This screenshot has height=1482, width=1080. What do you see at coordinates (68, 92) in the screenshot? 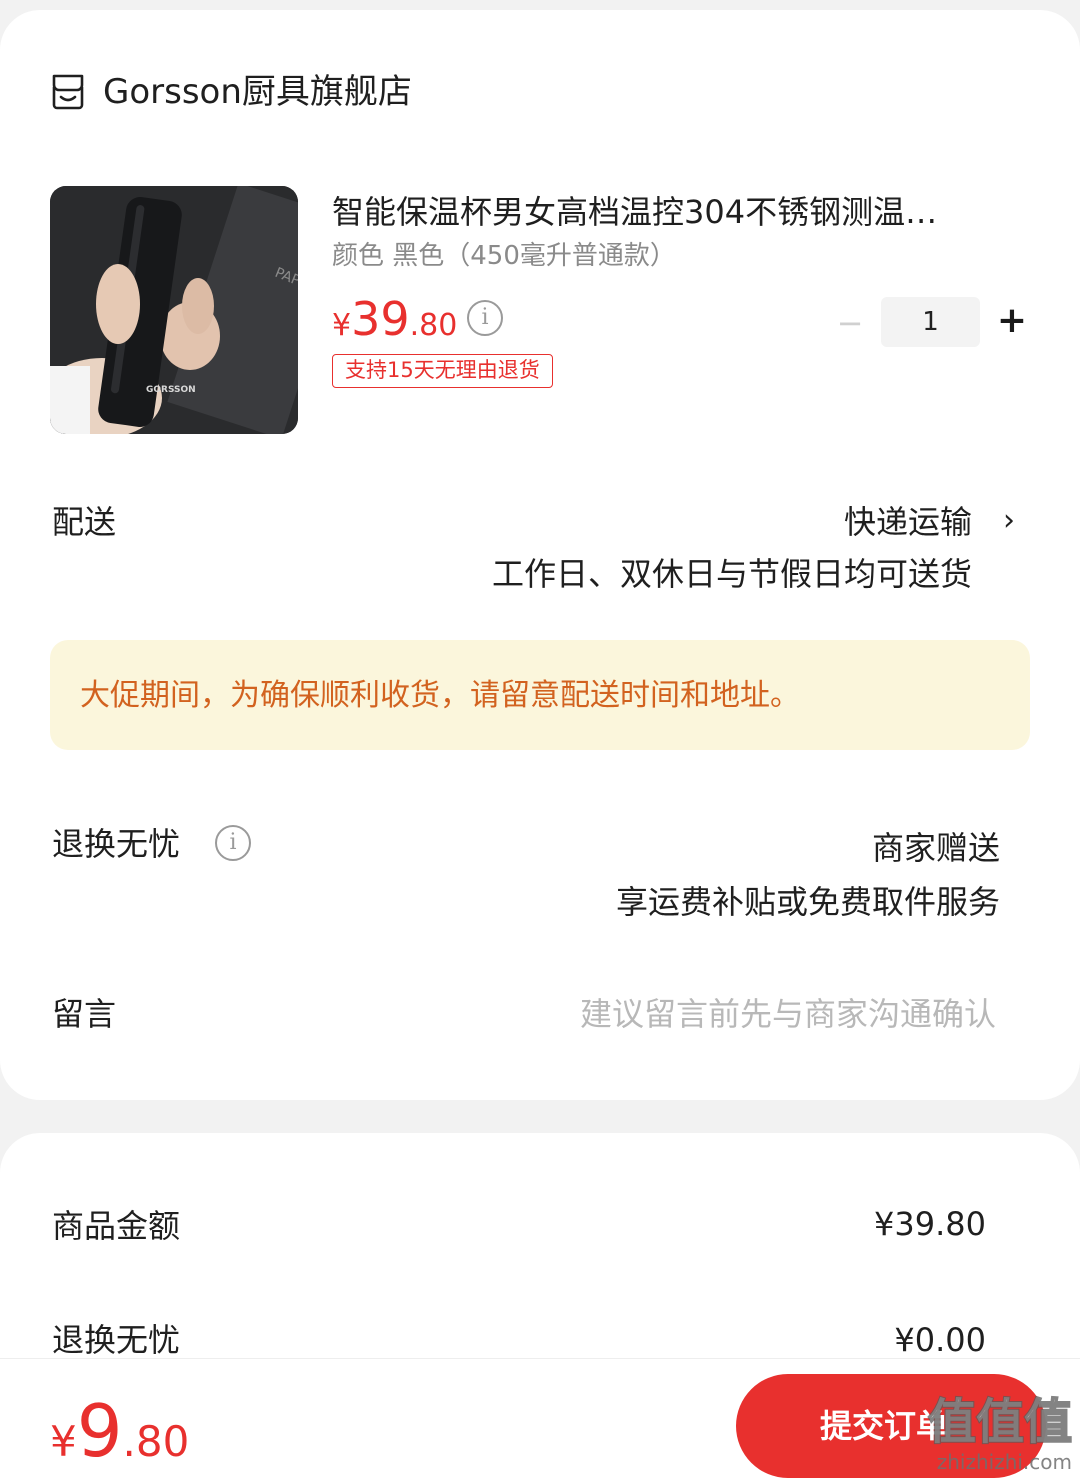
I see `shop-icon` at bounding box center [68, 92].